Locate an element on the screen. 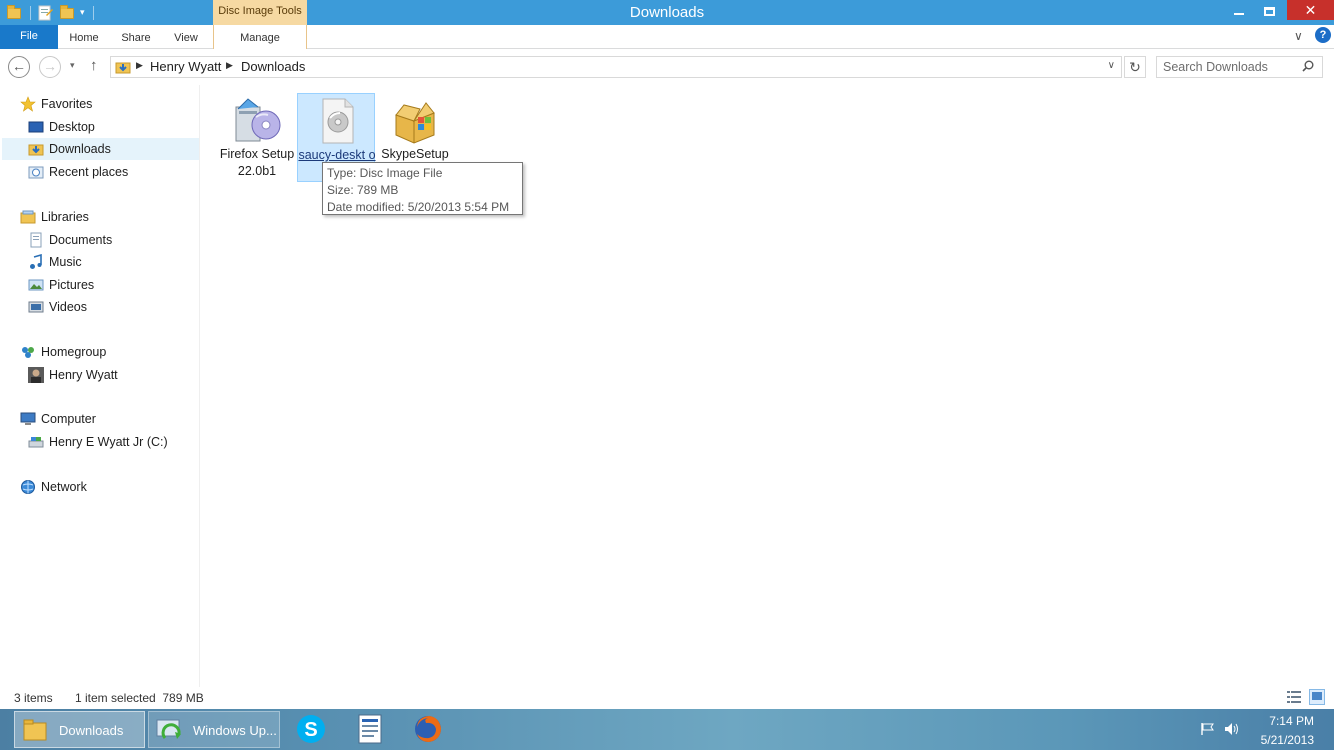  large-icons-view-icon is located at coordinates (1317, 697).